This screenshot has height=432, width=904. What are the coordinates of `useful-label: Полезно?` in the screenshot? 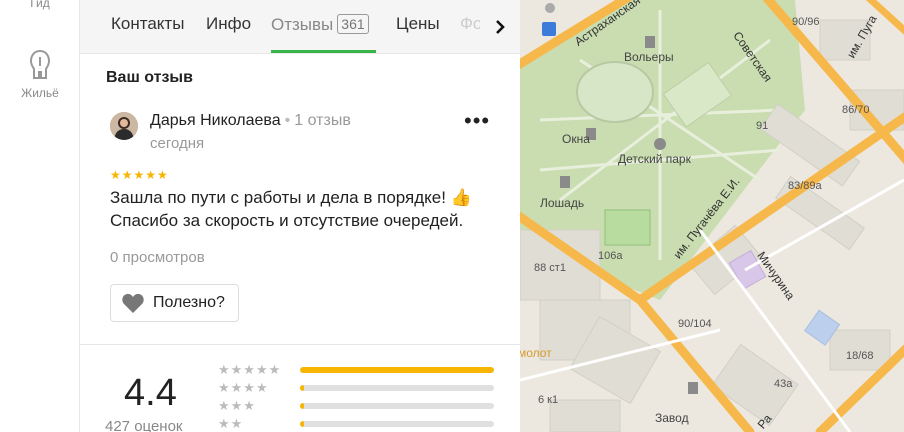 It's located at (189, 302).